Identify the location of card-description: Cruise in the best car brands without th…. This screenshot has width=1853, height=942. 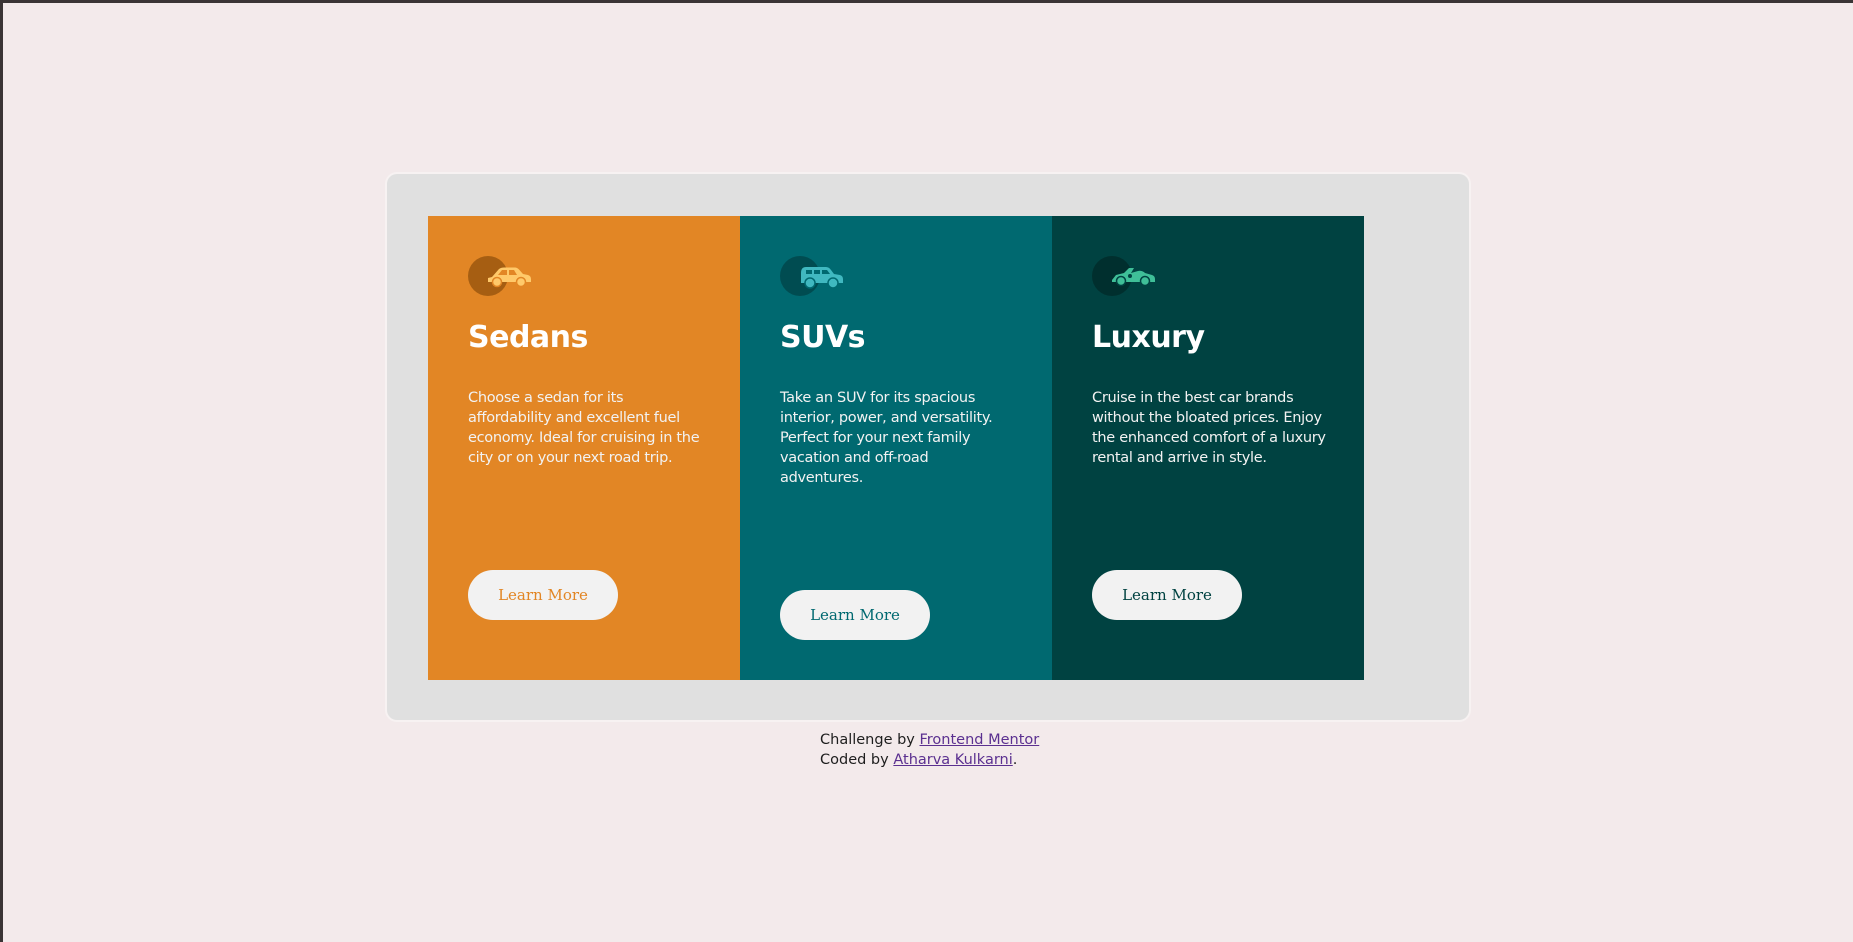
(1209, 428).